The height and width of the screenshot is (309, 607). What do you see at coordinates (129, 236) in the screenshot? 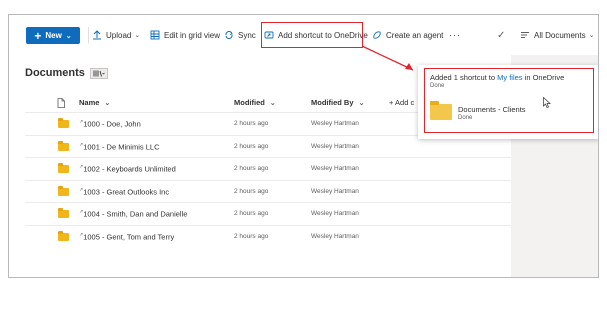
I see `file-name-text: 1005 - Gent, Tom and Terry` at bounding box center [129, 236].